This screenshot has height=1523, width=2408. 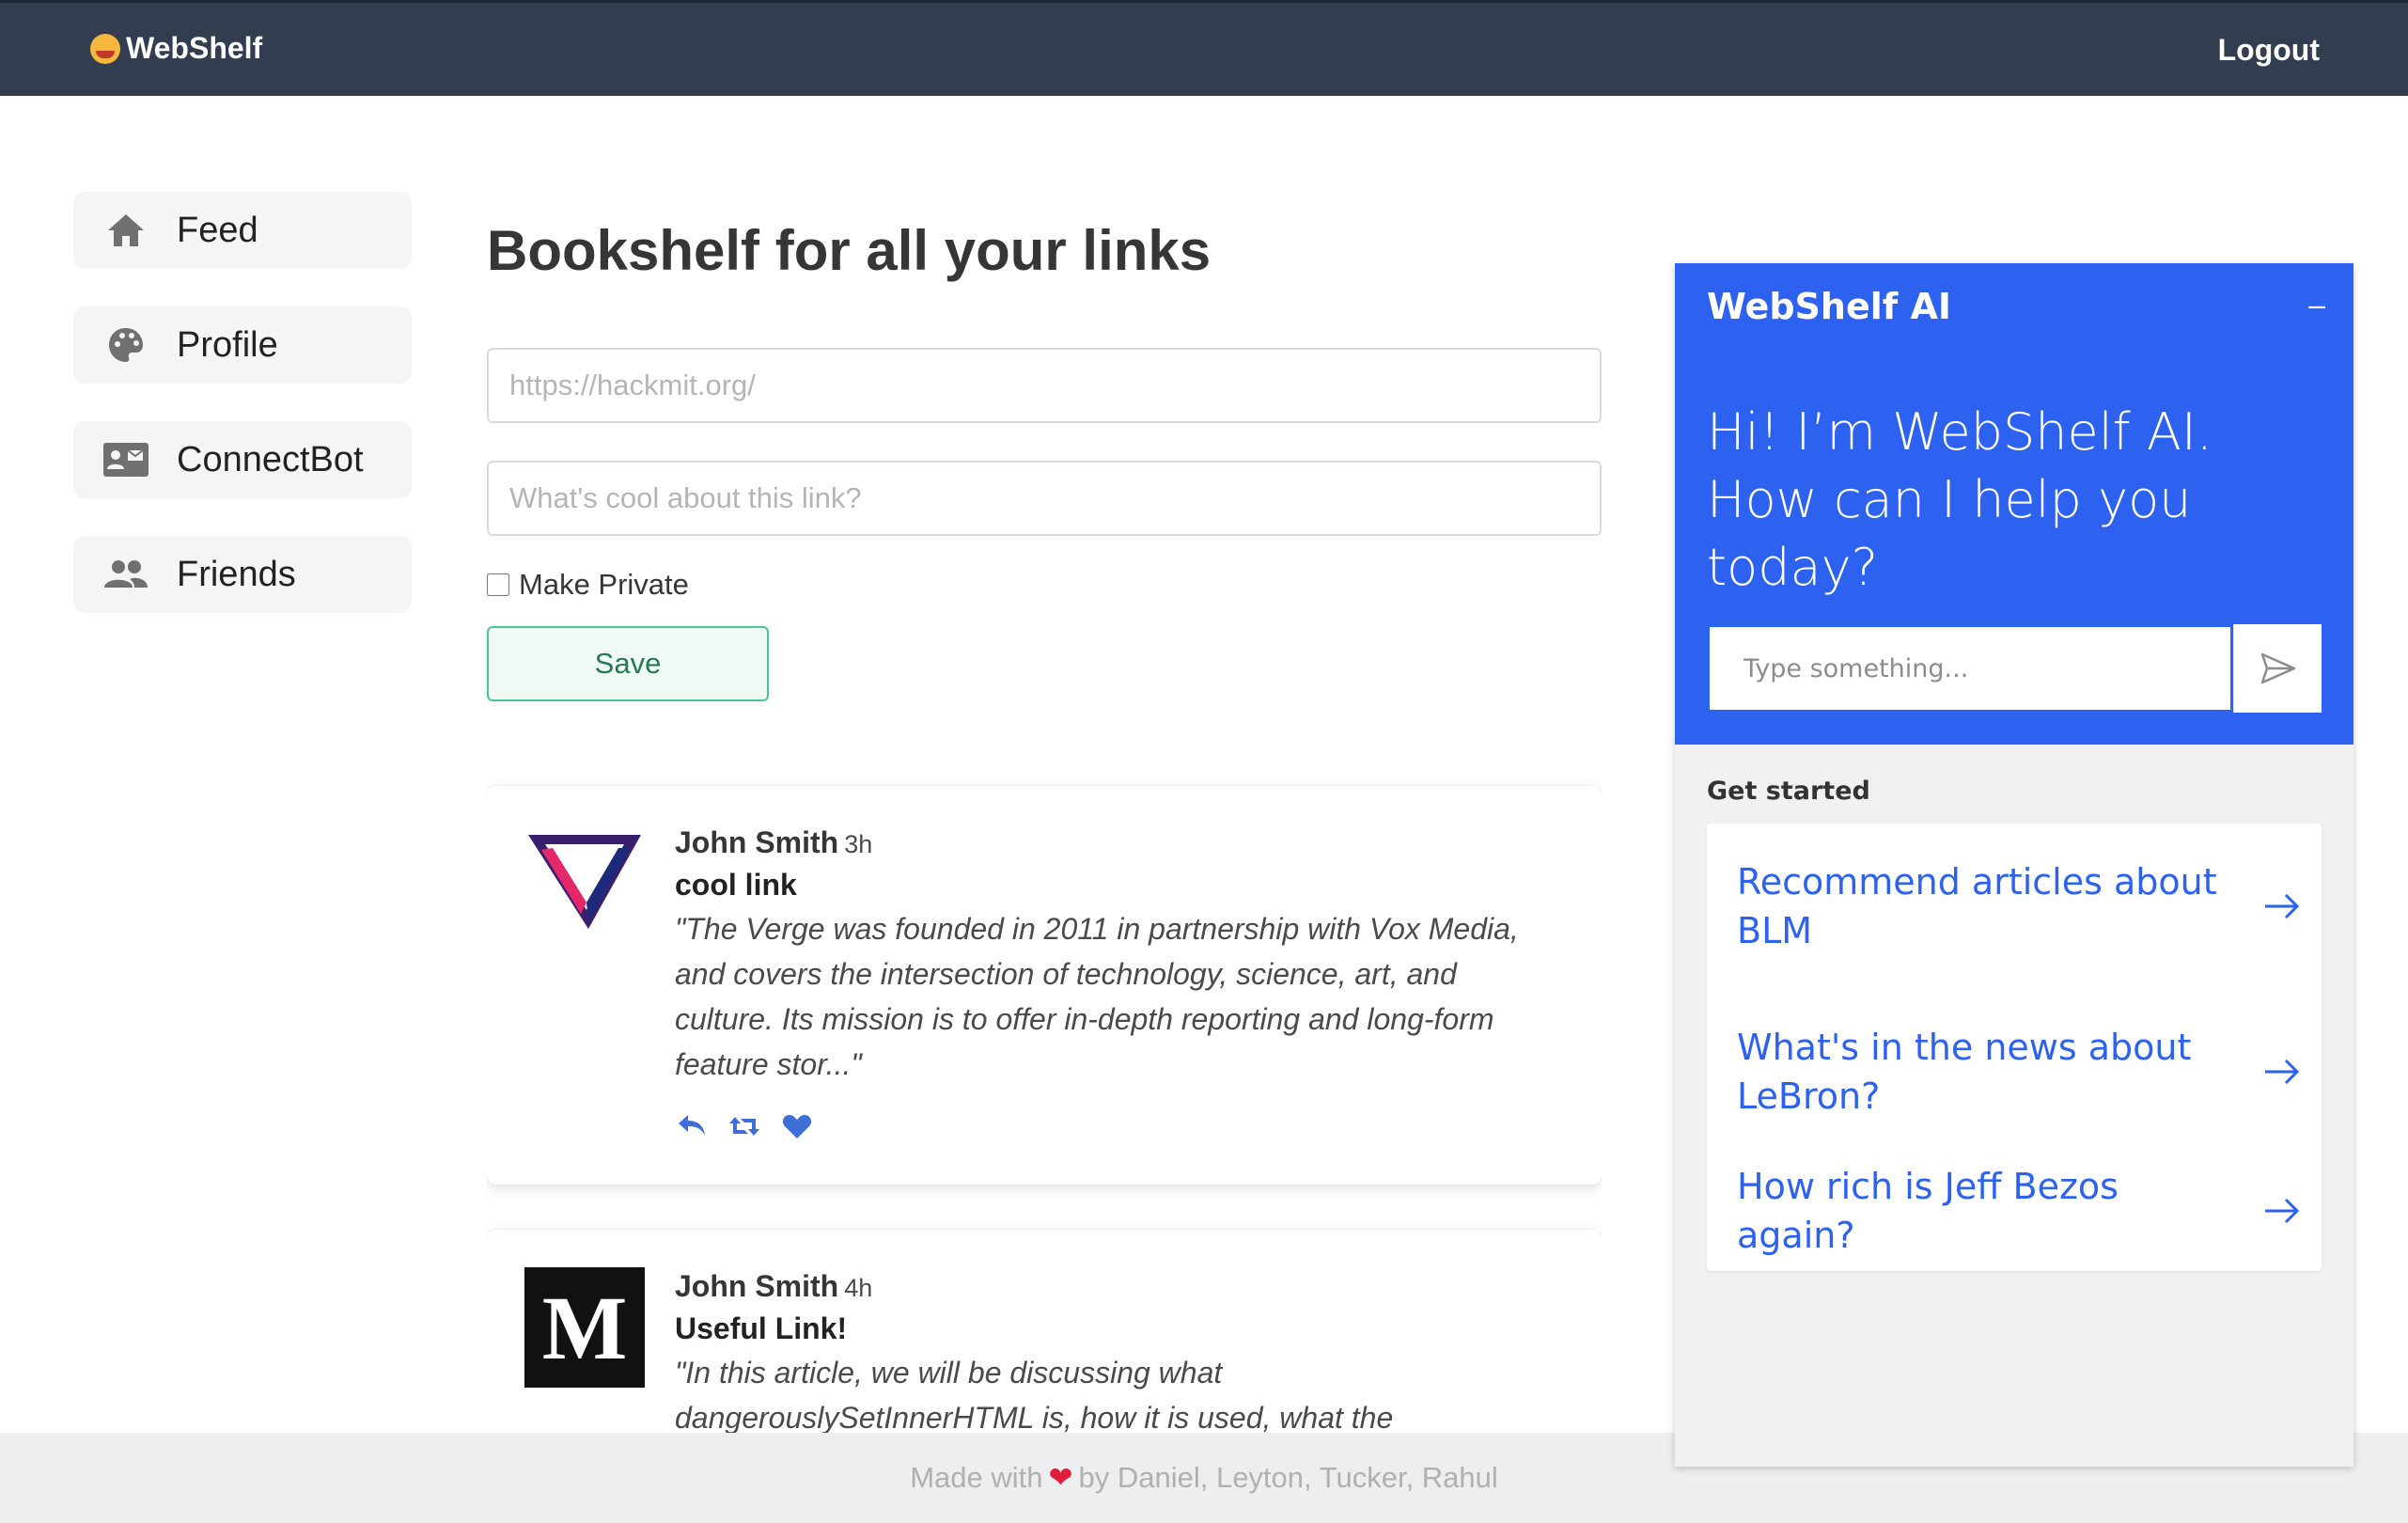 I want to click on suggestion-item: What's in the news about LeBron?, so click(x=2019, y=1072).